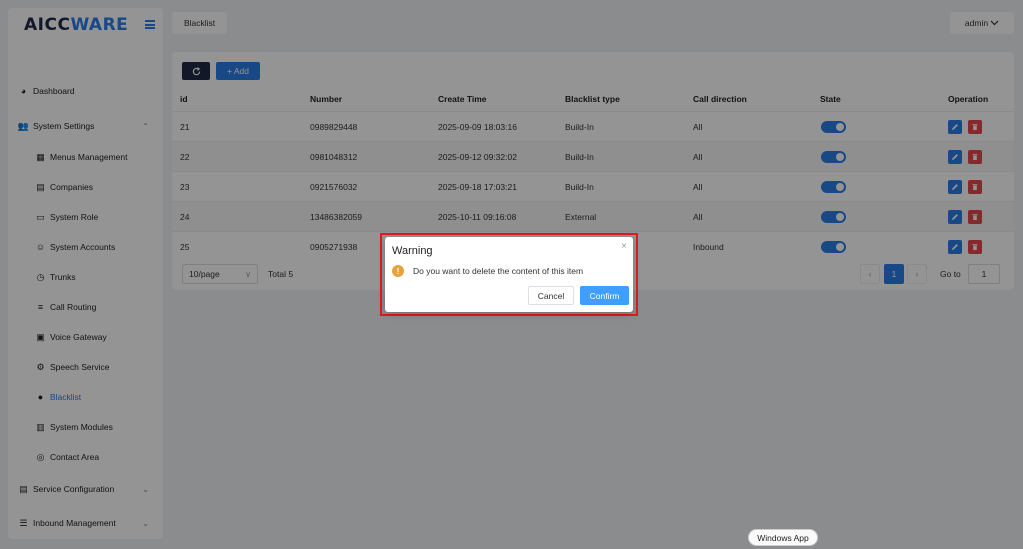 The width and height of the screenshot is (1023, 549). I want to click on close-icon: ×, so click(624, 246).